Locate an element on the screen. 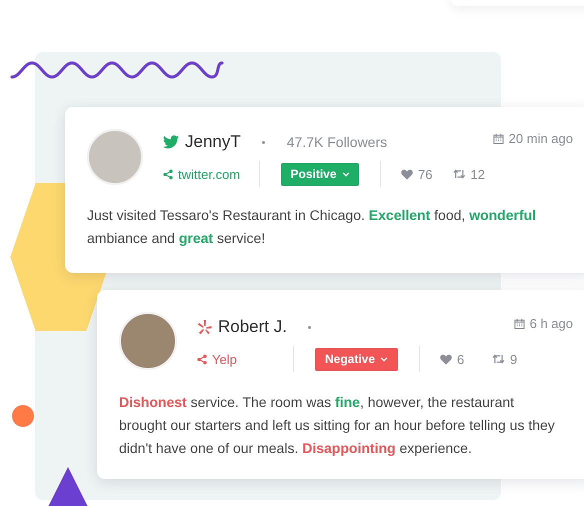 The height and width of the screenshot is (506, 584). post-time: 20 min ago is located at coordinates (540, 138).